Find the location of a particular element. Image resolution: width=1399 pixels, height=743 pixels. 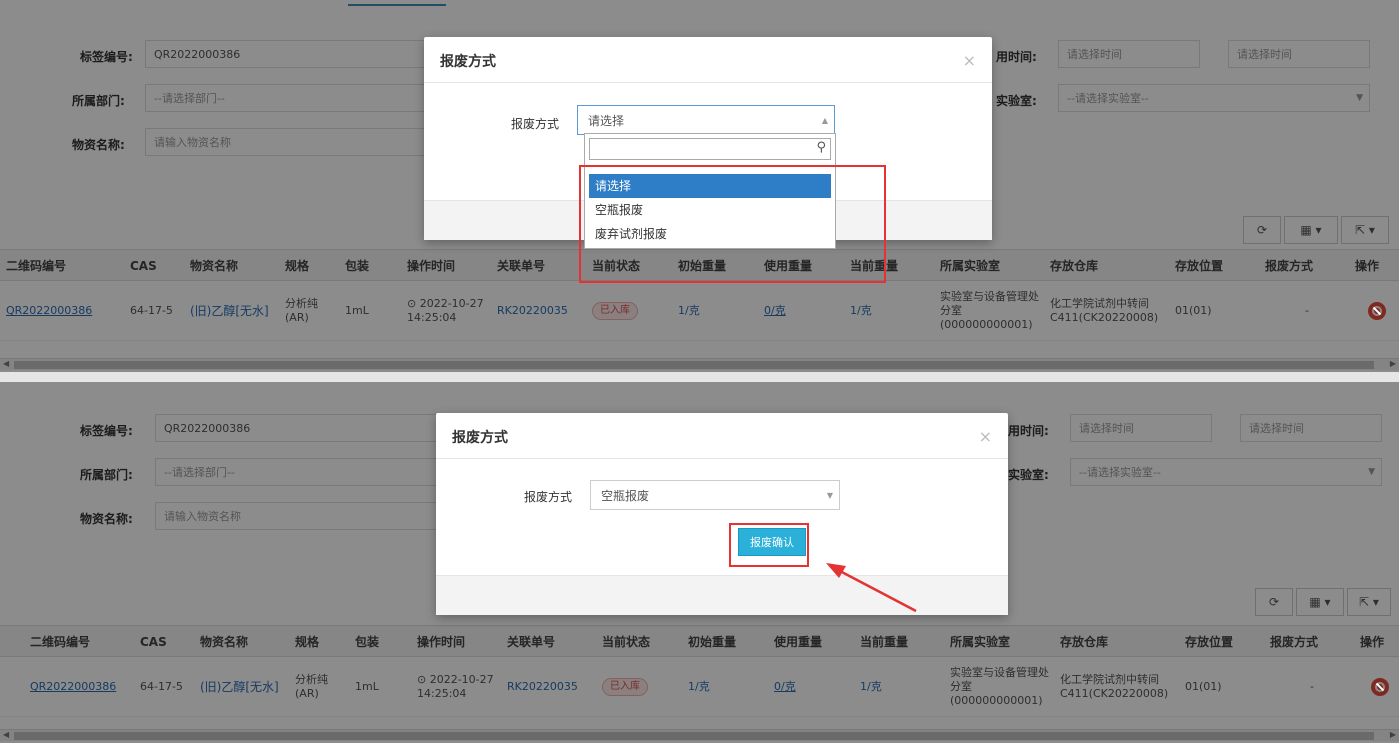

panel-separator is located at coordinates (699, 377).